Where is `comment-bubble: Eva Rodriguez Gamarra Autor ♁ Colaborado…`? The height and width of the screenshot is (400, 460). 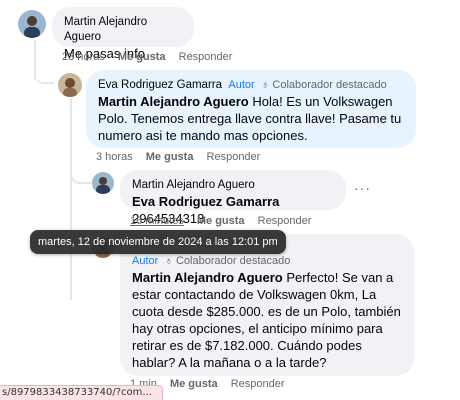 comment-bubble: Eva Rodriguez Gamarra Autor ♁ Colaborado… is located at coordinates (251, 109).